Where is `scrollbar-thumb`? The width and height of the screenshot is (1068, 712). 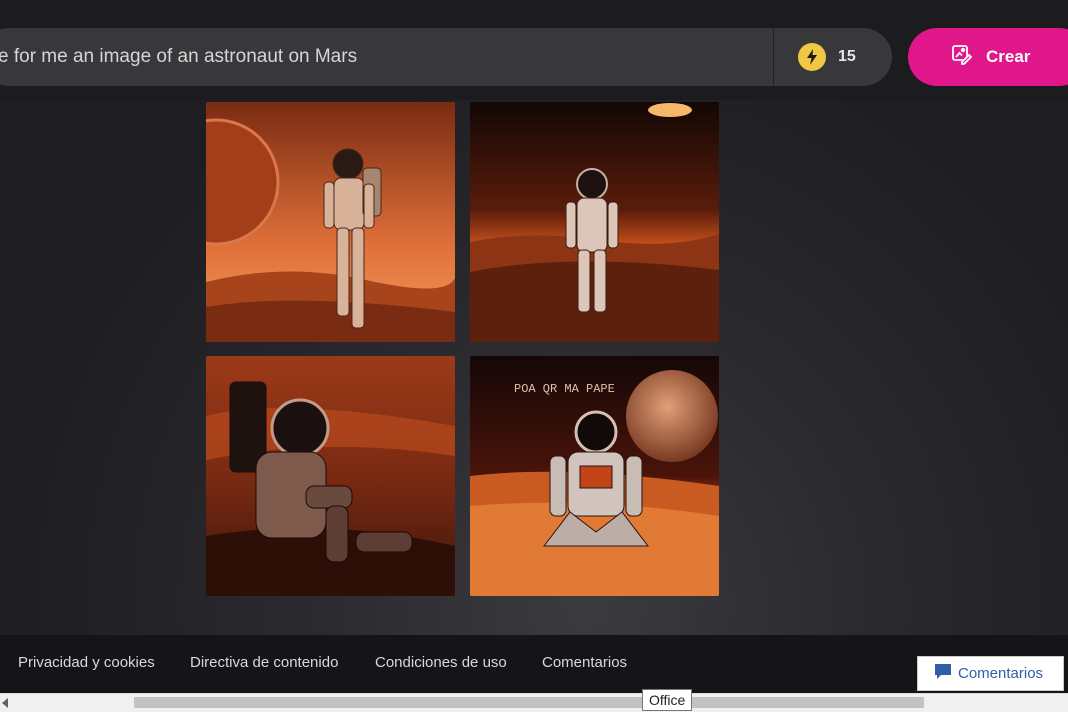
scrollbar-thumb is located at coordinates (529, 702).